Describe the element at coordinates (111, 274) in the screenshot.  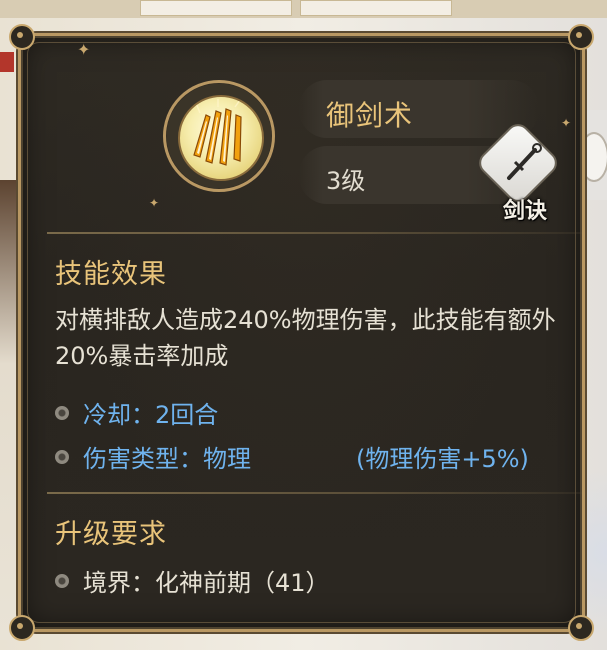
I see `effect-section-title: 技能效果` at that location.